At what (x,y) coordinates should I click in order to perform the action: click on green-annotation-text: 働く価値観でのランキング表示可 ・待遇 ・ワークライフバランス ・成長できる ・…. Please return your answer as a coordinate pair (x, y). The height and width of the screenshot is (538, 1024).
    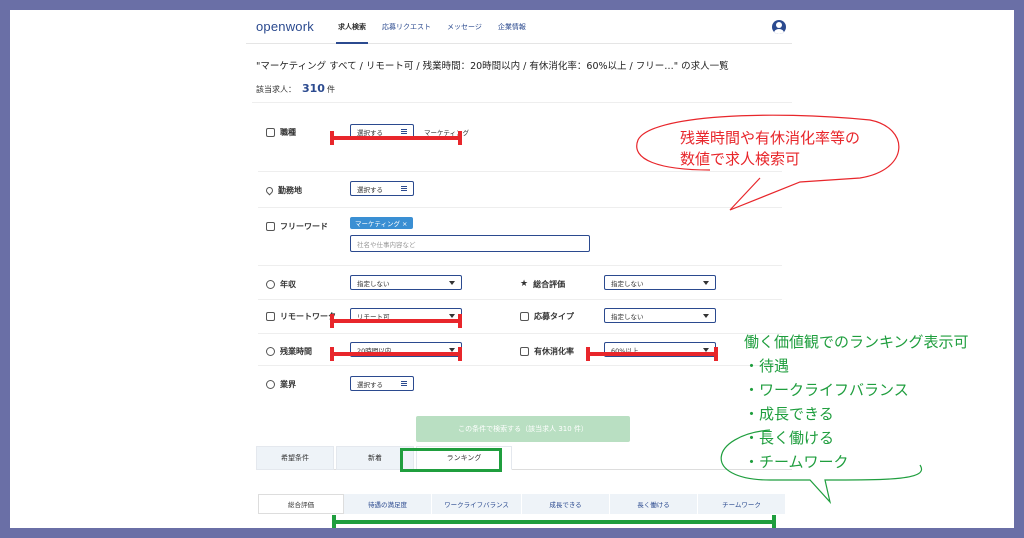
    Looking at the image, I should click on (856, 402).